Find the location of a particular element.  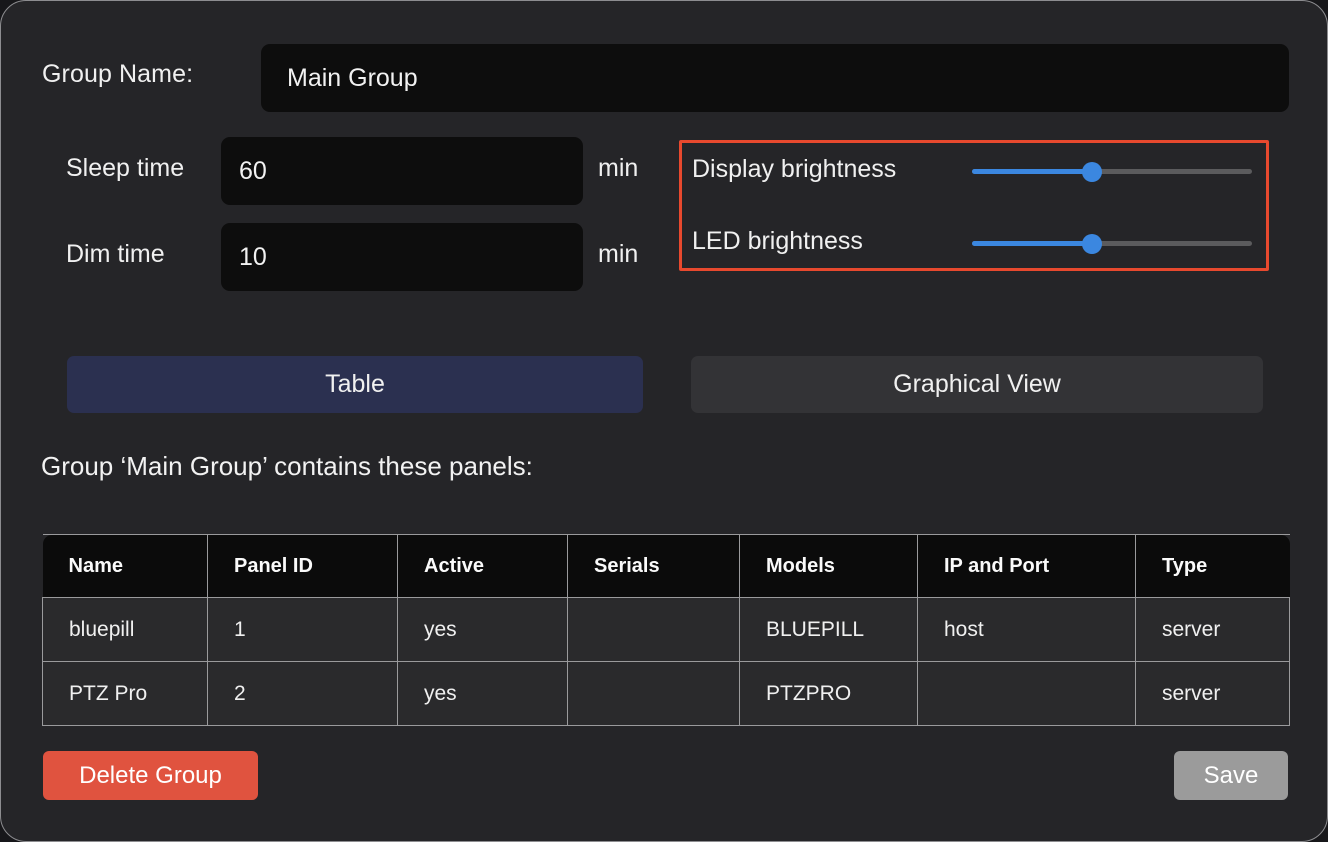

column-header-type: Type is located at coordinates (1212, 566).